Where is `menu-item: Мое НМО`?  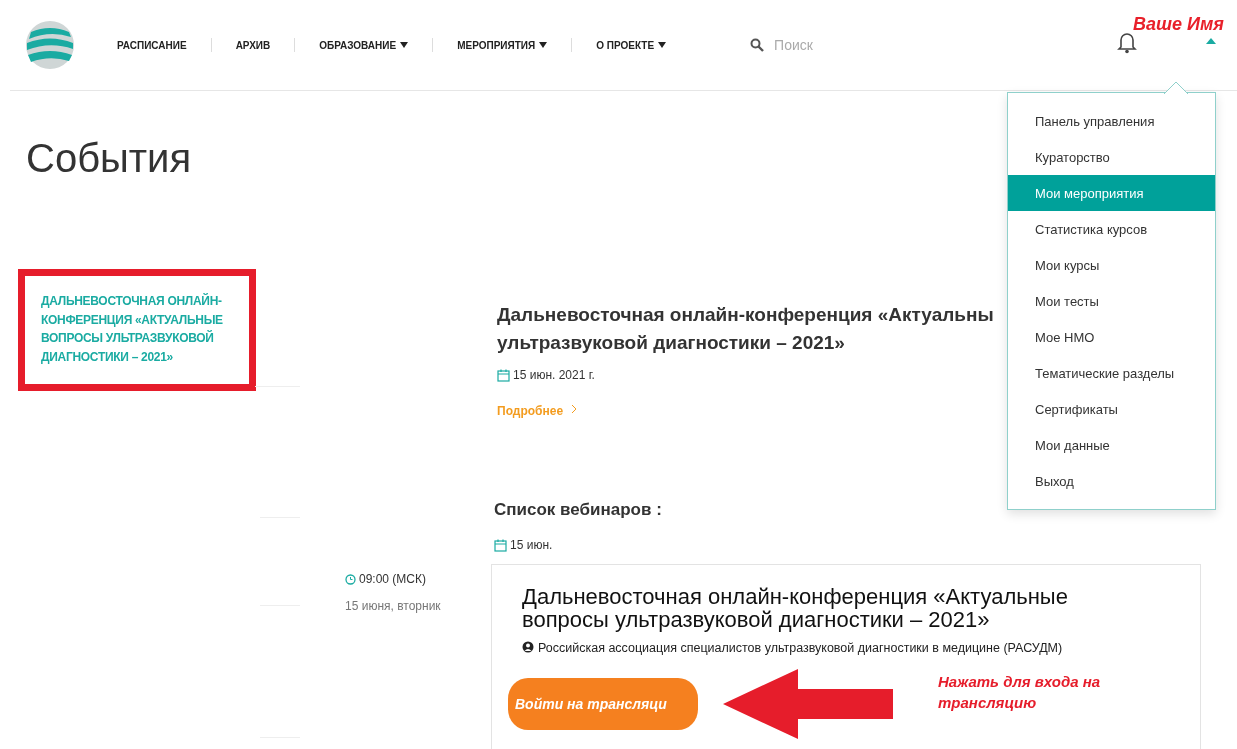 menu-item: Мое НМО is located at coordinates (1111, 337).